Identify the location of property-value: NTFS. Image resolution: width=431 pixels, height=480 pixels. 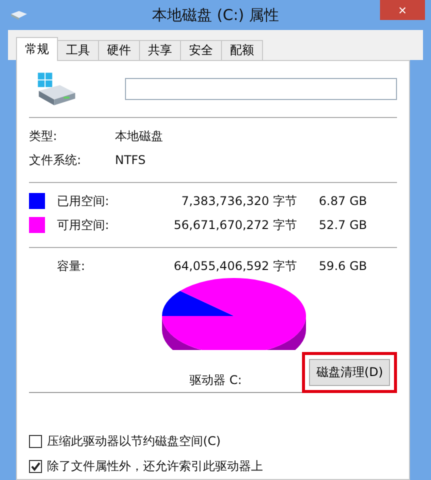
(130, 160).